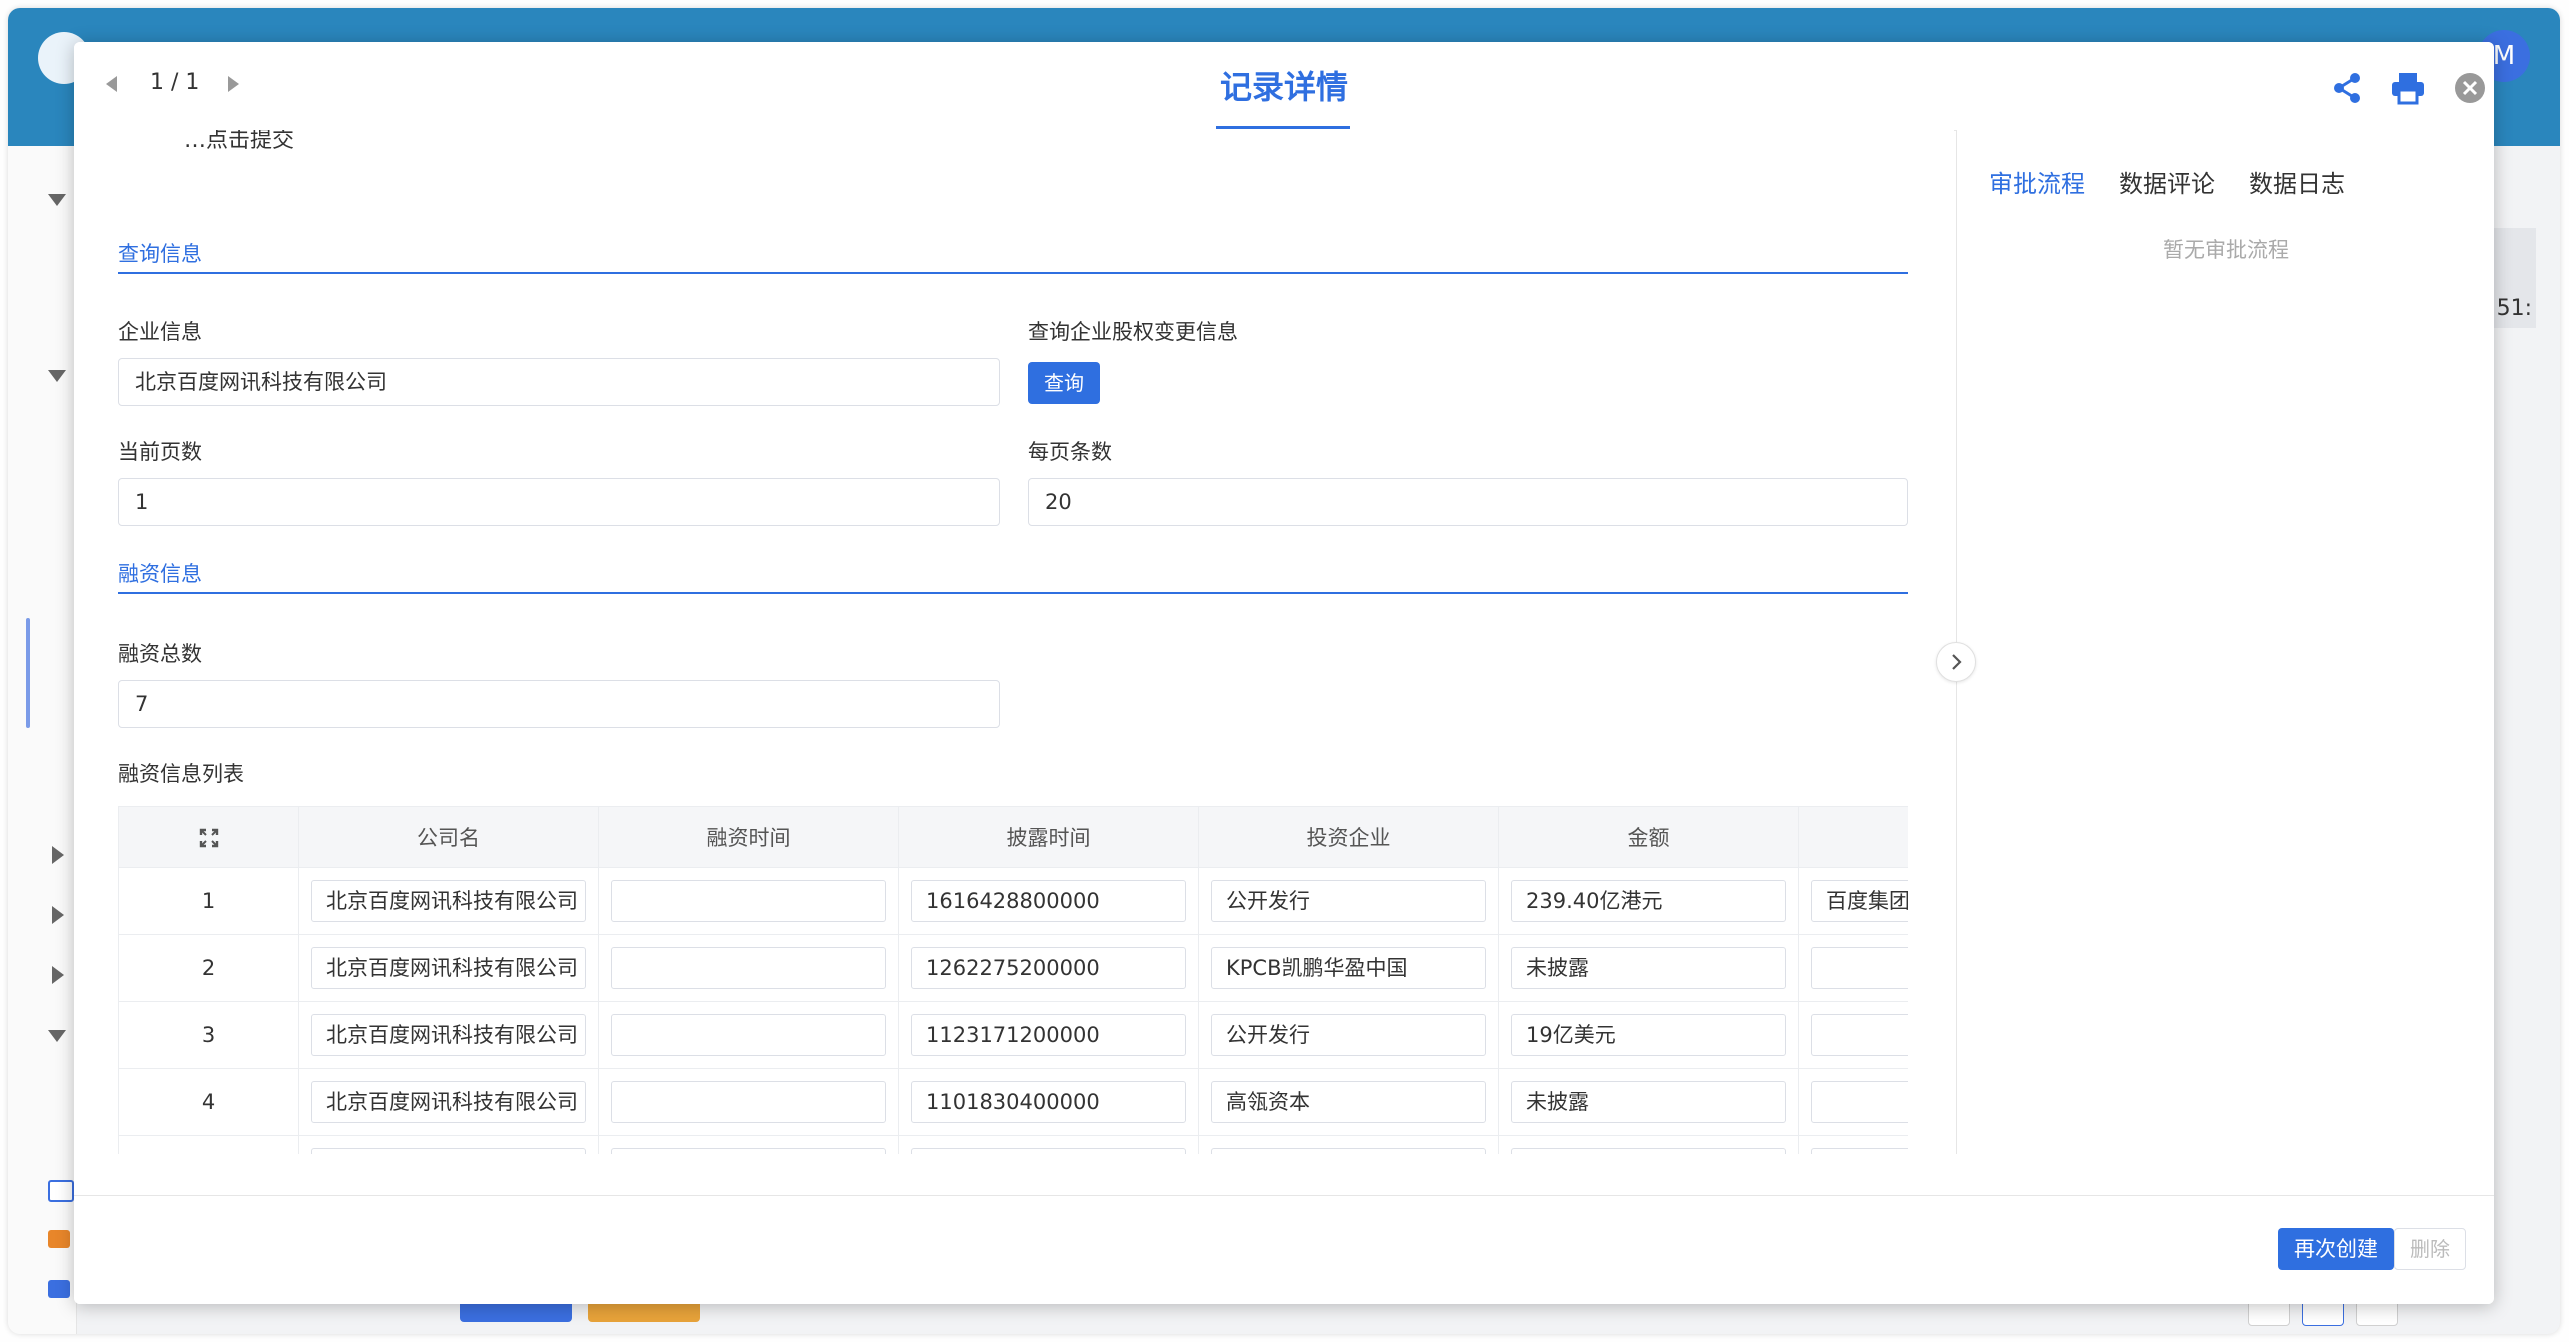 This screenshot has width=2569, height=1342. What do you see at coordinates (160, 654) in the screenshot?
I see `financing-total-label: 融资总数` at bounding box center [160, 654].